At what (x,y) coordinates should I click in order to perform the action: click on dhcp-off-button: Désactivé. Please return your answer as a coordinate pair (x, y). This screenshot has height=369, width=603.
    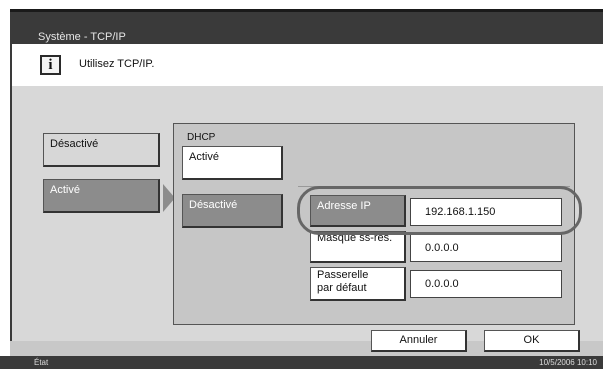
    Looking at the image, I should click on (232, 211).